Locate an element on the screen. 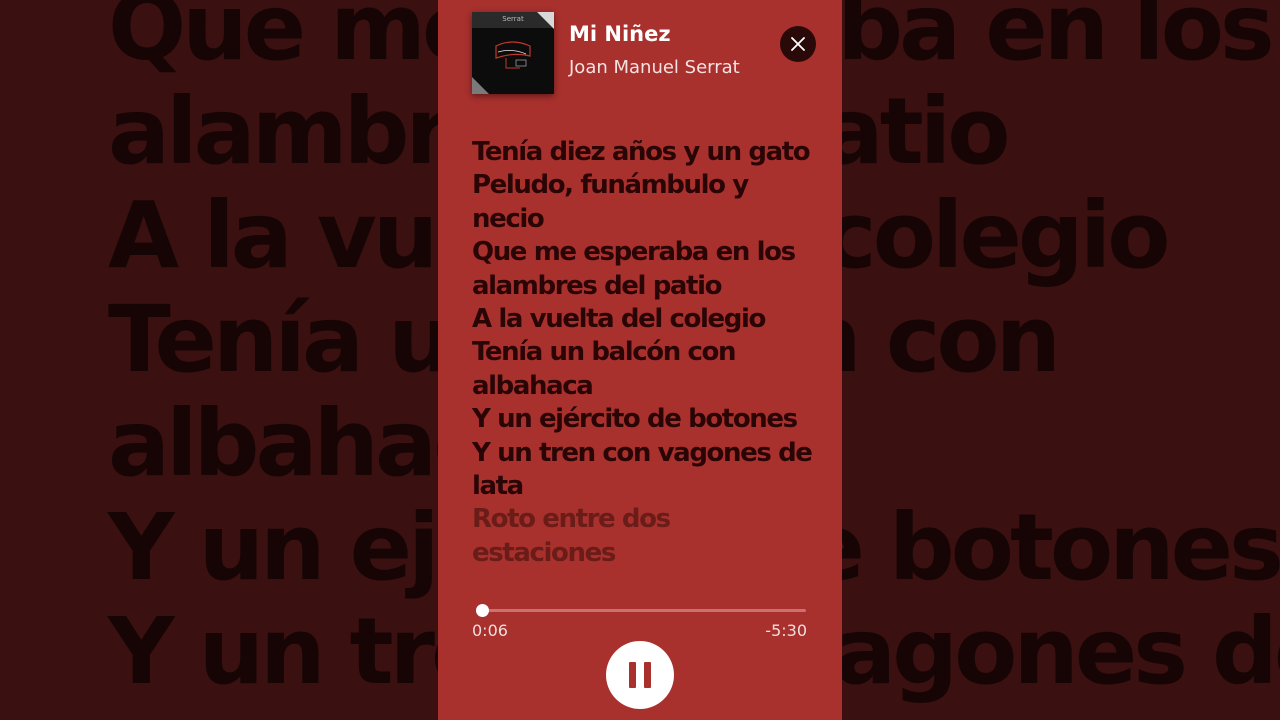 This screenshot has height=720, width=1280. pause-icon is located at coordinates (640, 675).